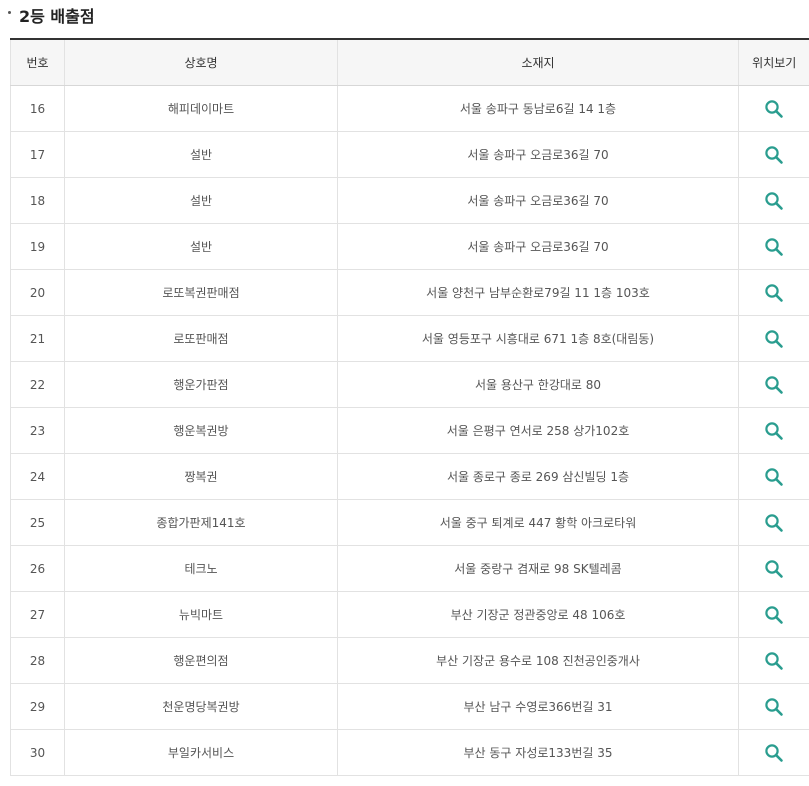 The height and width of the screenshot is (786, 809). I want to click on table-row: 18 설반 서울 송파구 오금로36길 70, so click(409, 200).